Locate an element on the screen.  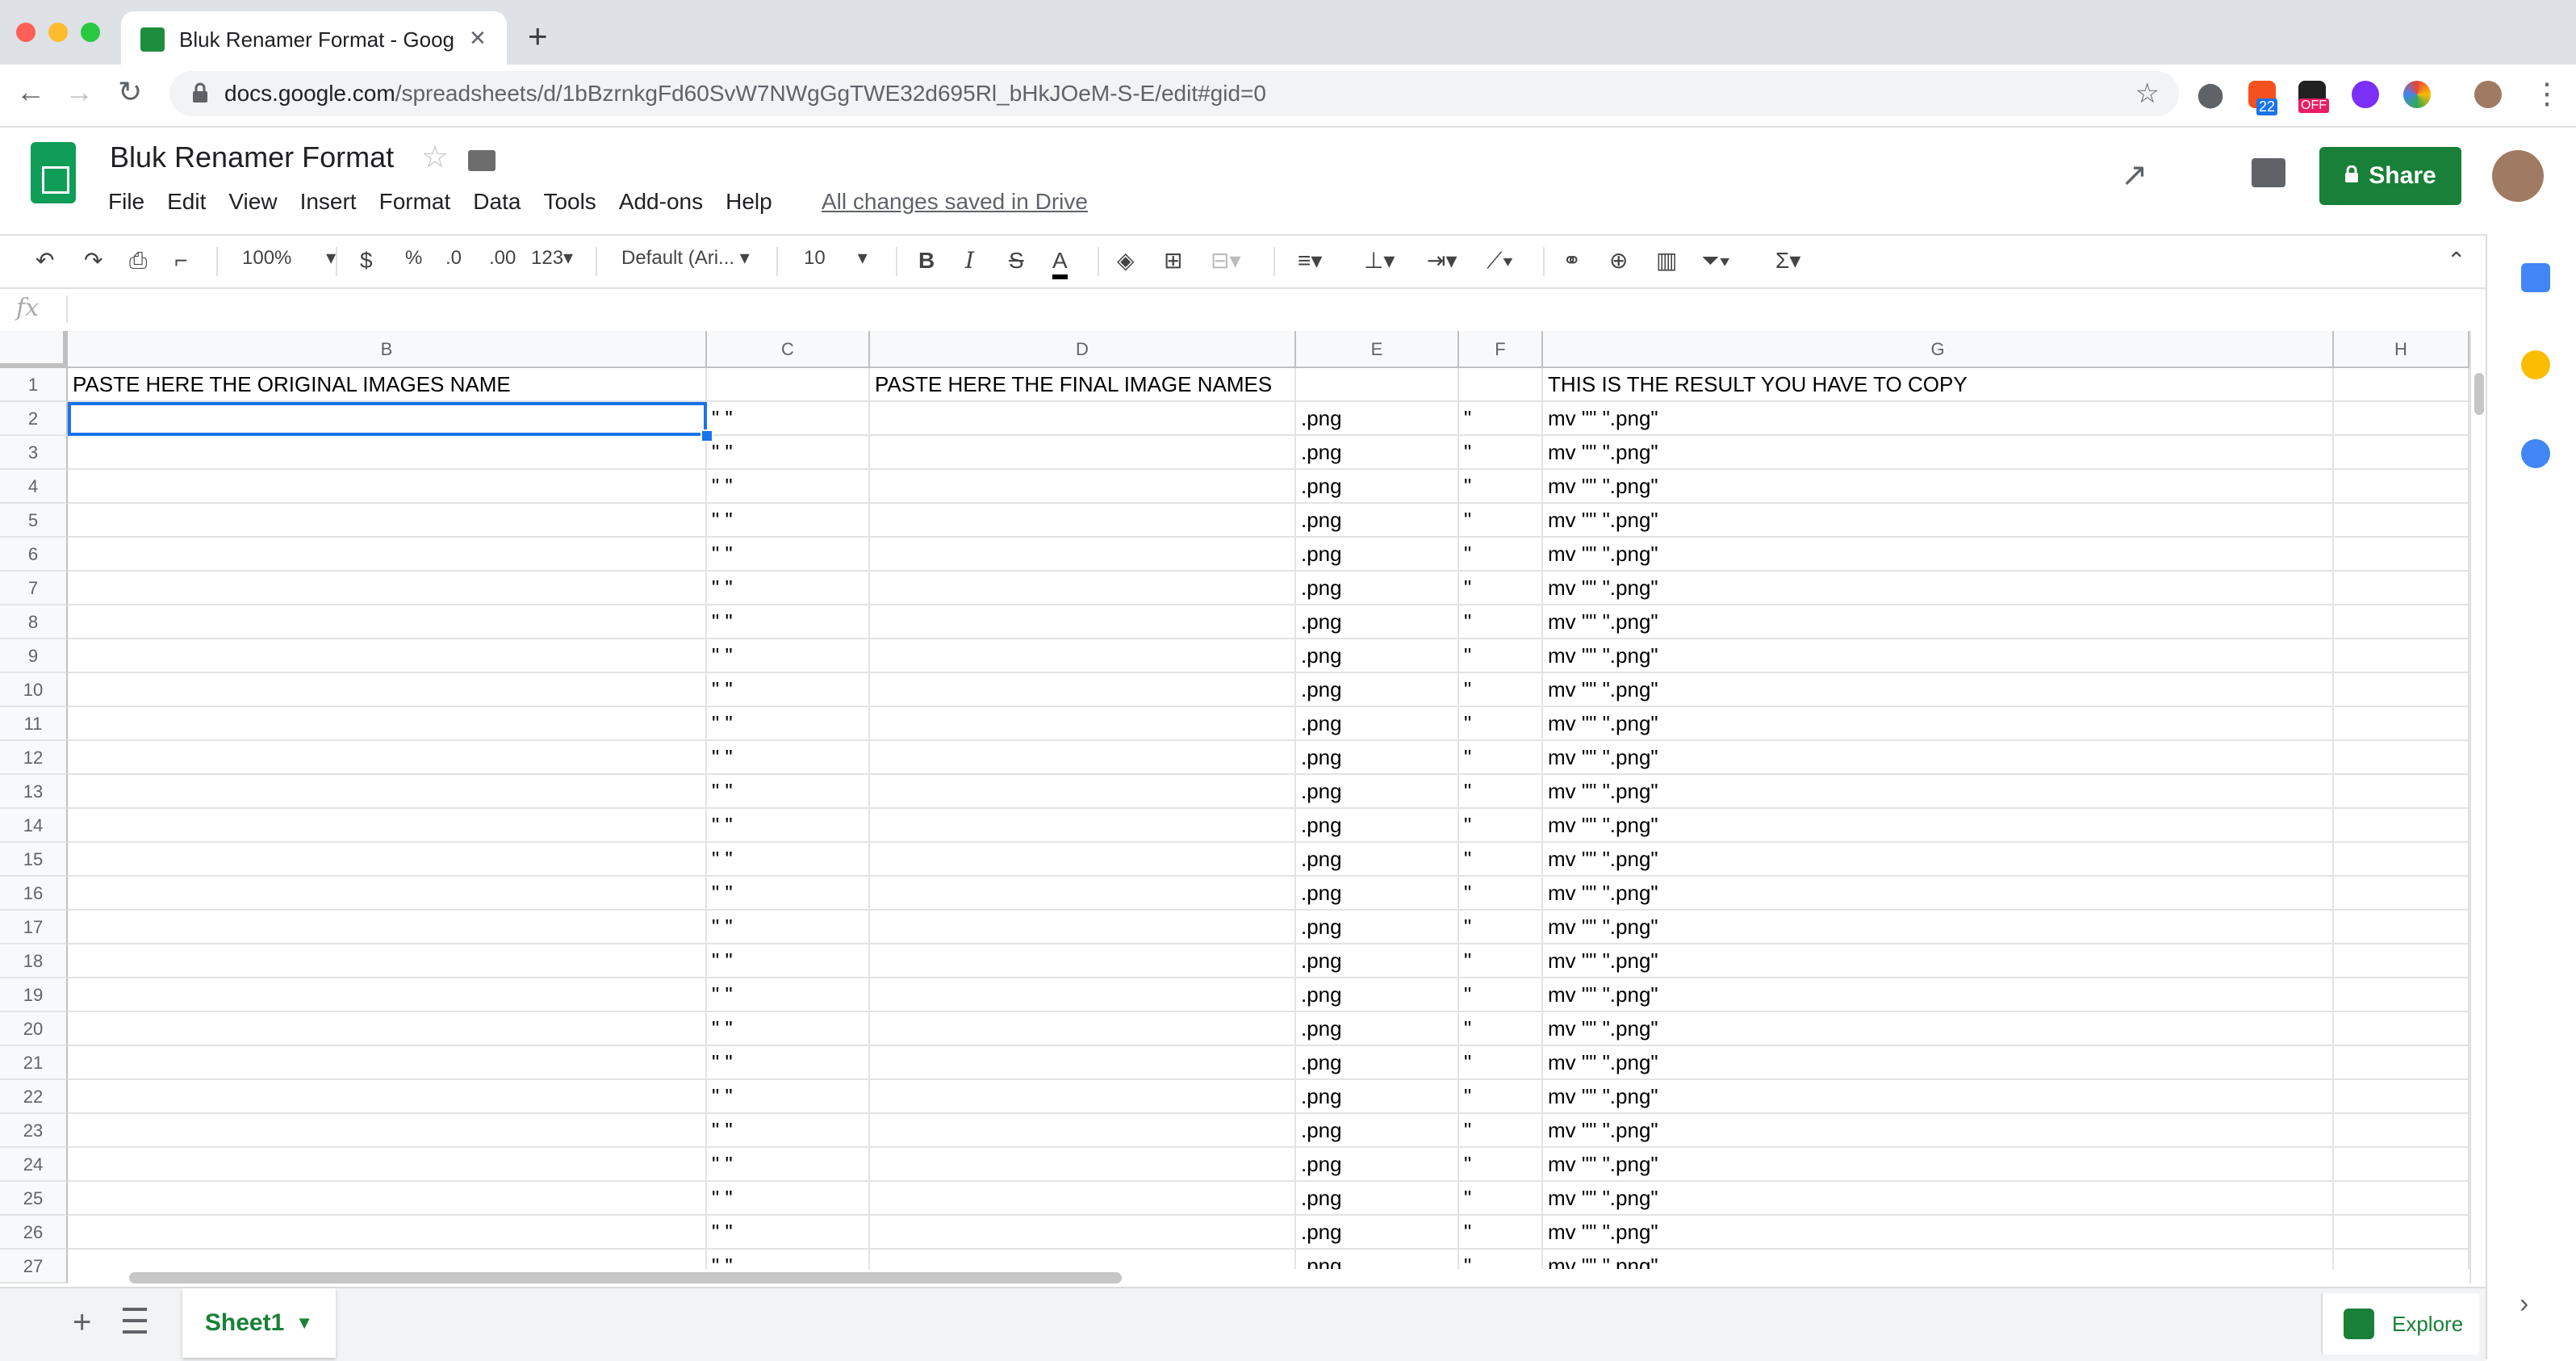
cell-g6: mv "" ".png" is located at coordinates (1938, 555).